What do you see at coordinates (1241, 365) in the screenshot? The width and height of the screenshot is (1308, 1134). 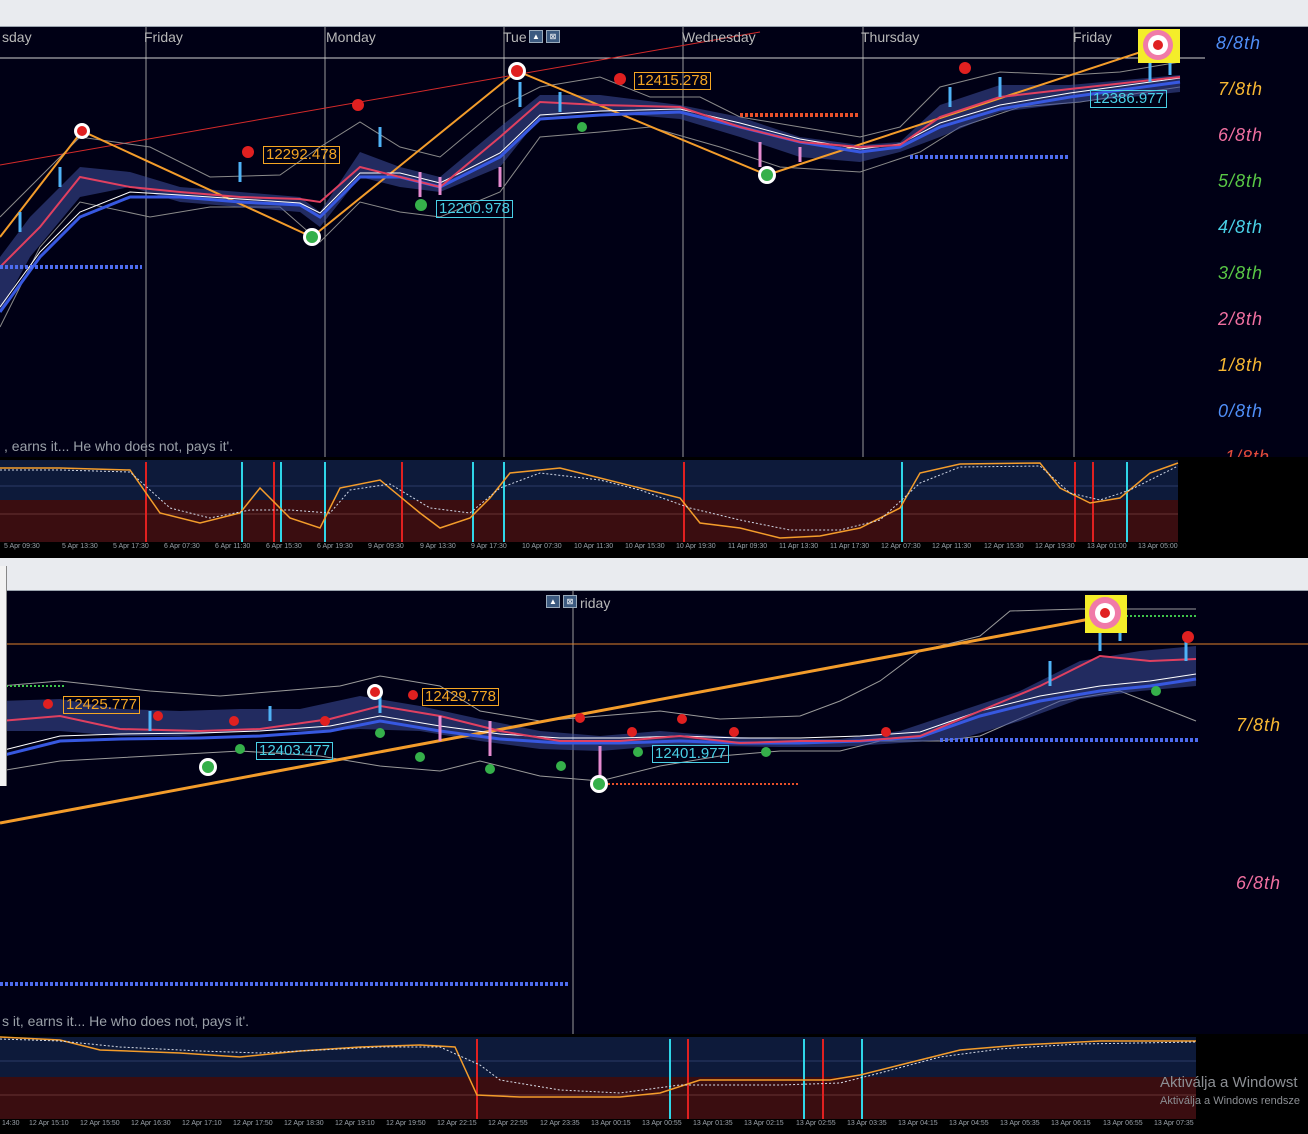 I see `murrey-level-label: 1/8th` at bounding box center [1241, 365].